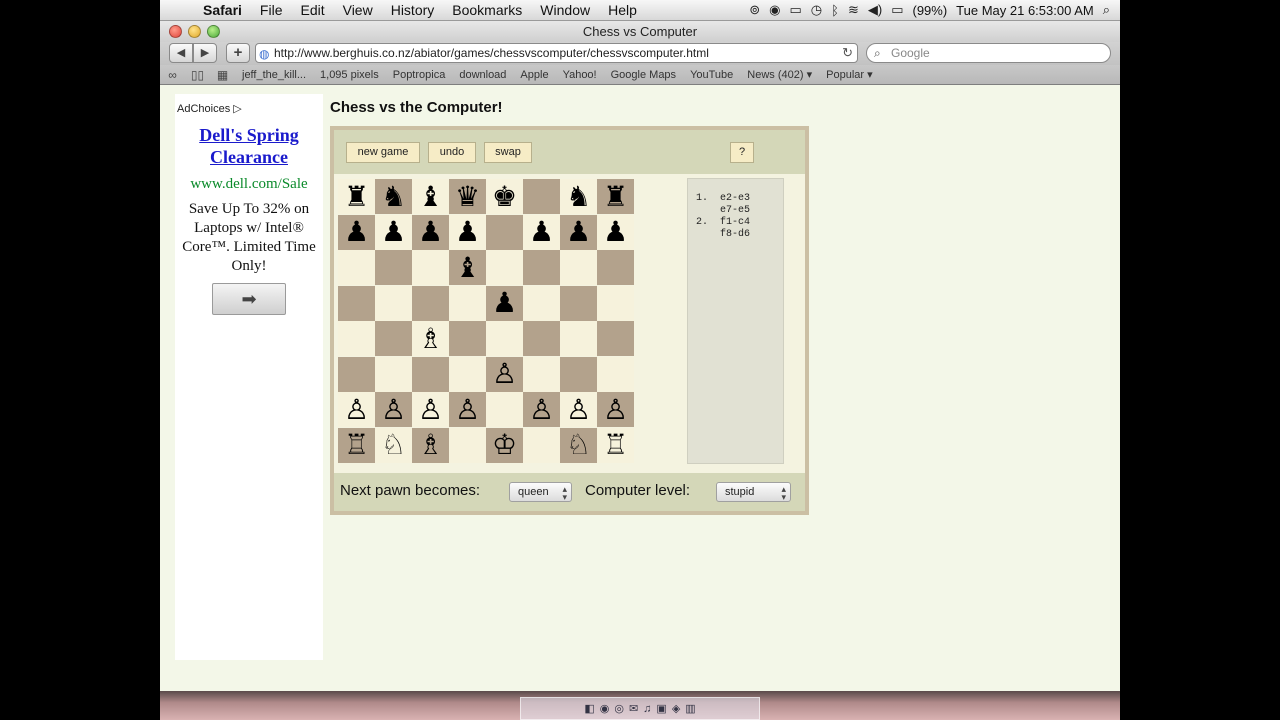  I want to click on menu-edit: Edit, so click(312, 10).